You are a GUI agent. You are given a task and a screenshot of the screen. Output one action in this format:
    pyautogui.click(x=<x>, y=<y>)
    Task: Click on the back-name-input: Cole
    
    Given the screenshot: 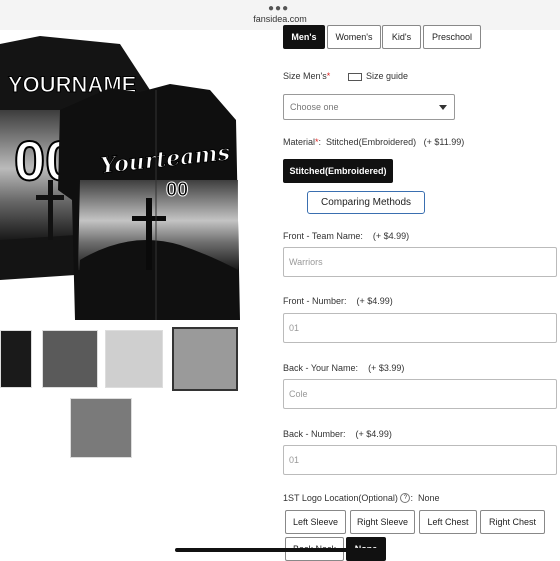 What is the action you would take?
    pyautogui.click(x=420, y=394)
    